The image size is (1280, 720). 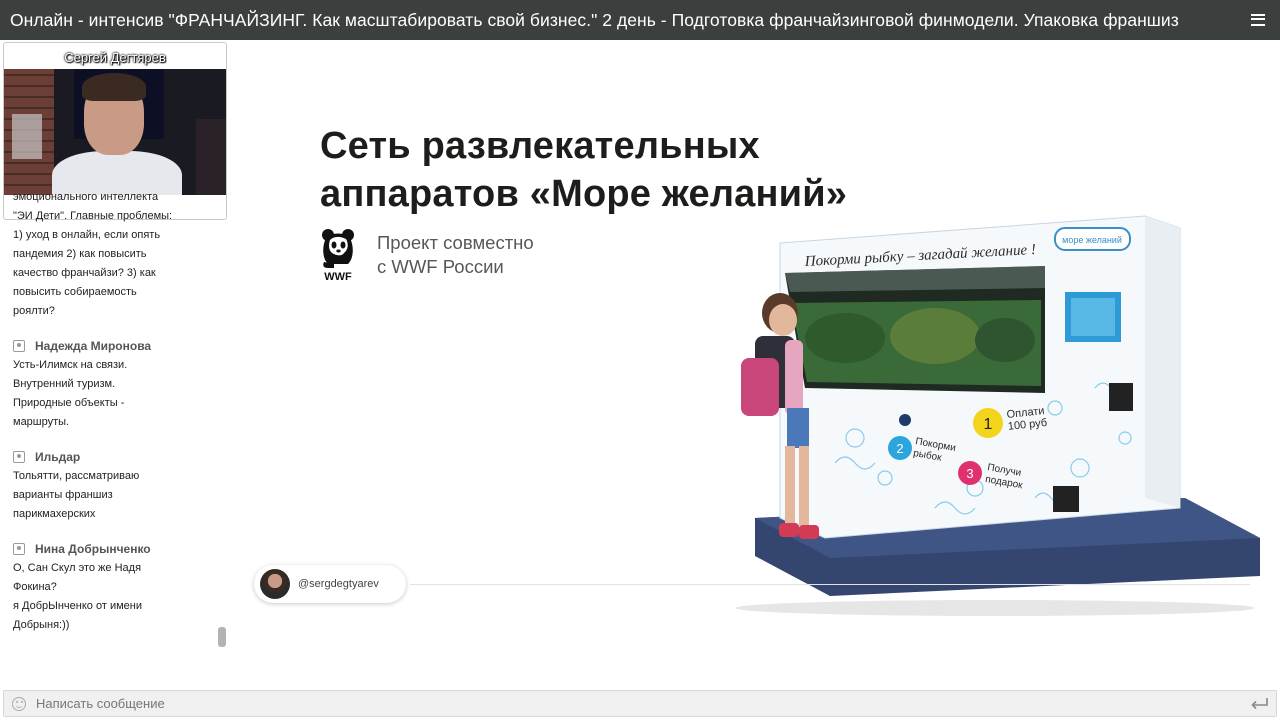 What do you see at coordinates (275, 584) in the screenshot?
I see `avatar` at bounding box center [275, 584].